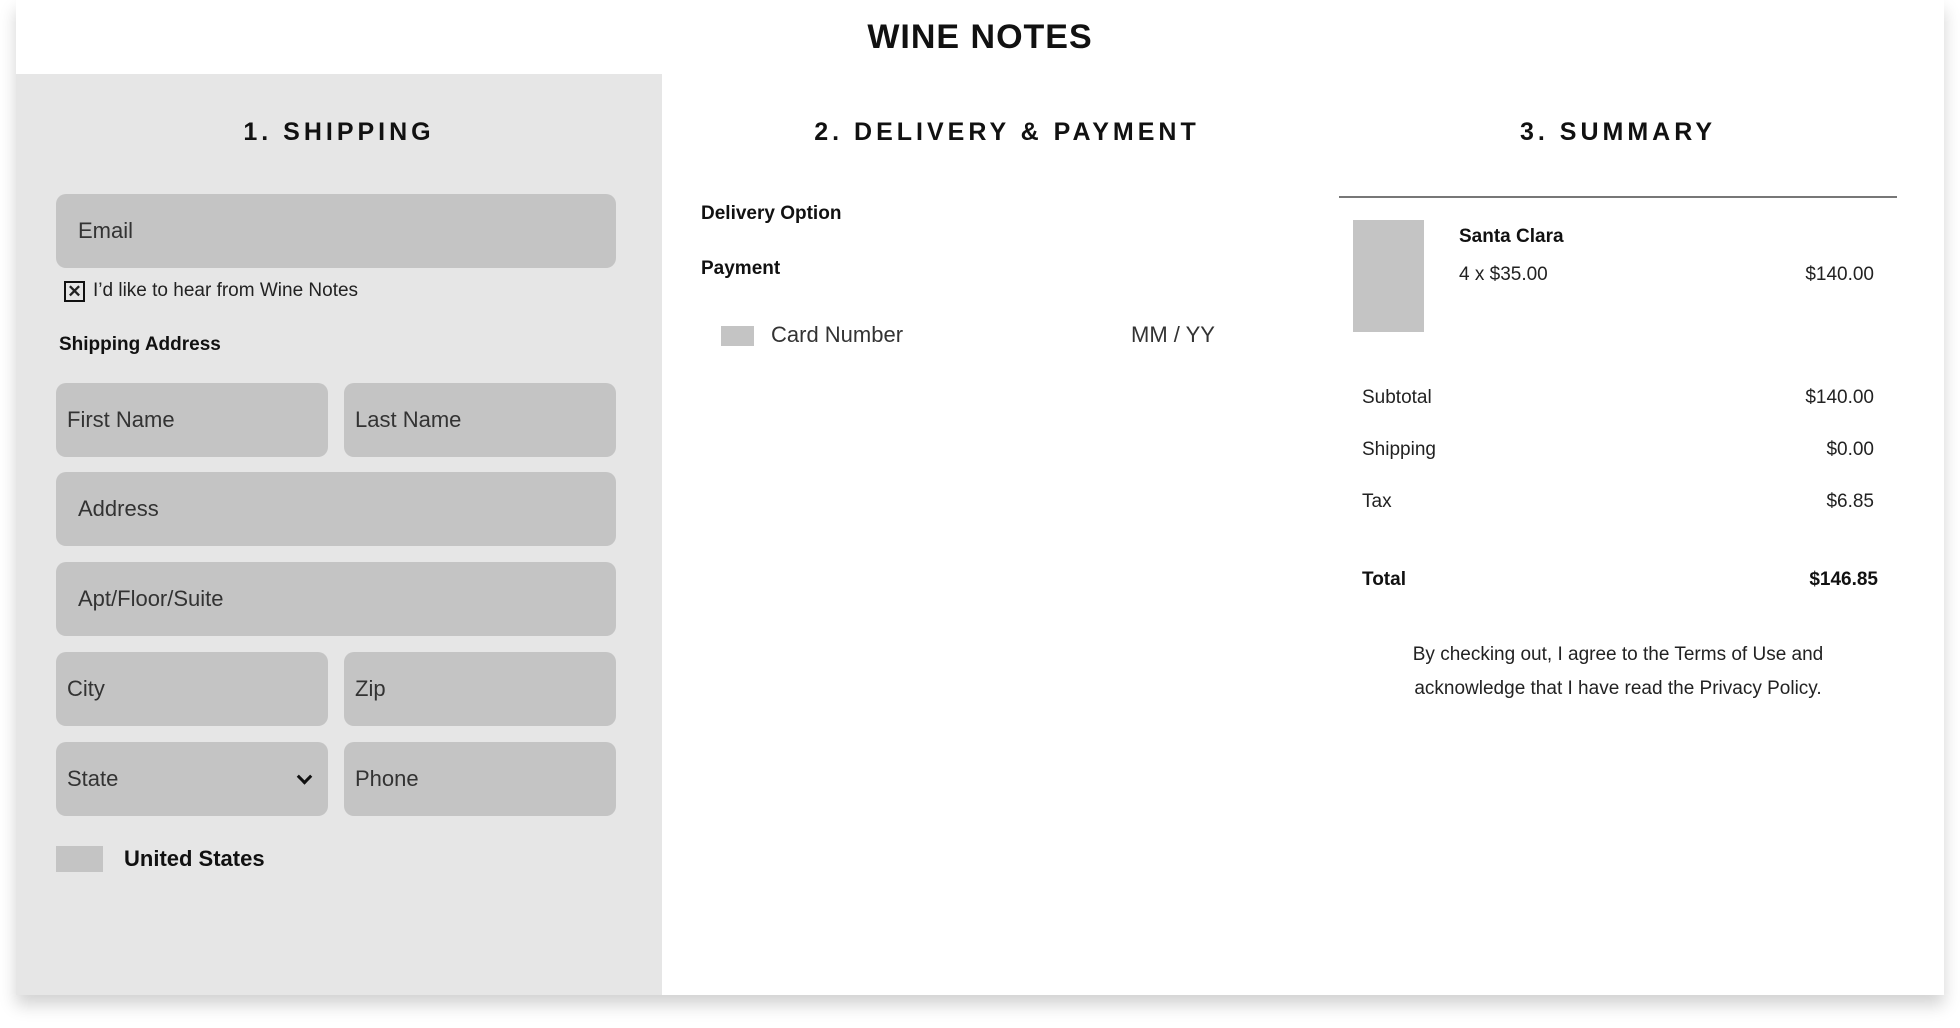 The height and width of the screenshot is (1028, 1960). I want to click on phone-field: Phone, so click(480, 779).